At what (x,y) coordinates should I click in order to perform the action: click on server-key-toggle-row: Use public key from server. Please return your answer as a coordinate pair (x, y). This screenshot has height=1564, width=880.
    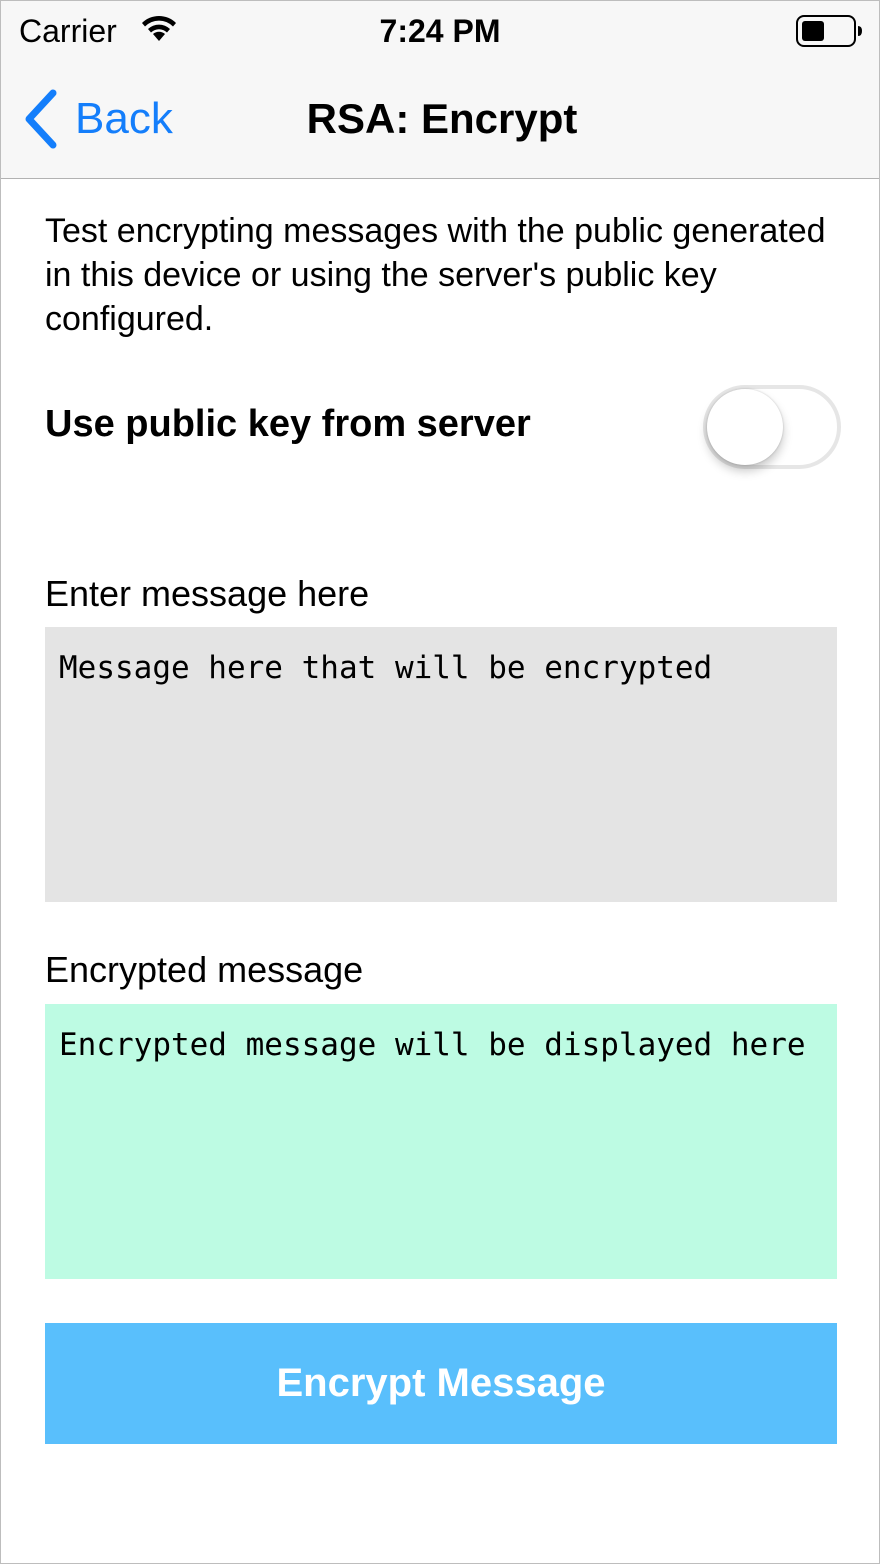
    Looking at the image, I should click on (444, 427).